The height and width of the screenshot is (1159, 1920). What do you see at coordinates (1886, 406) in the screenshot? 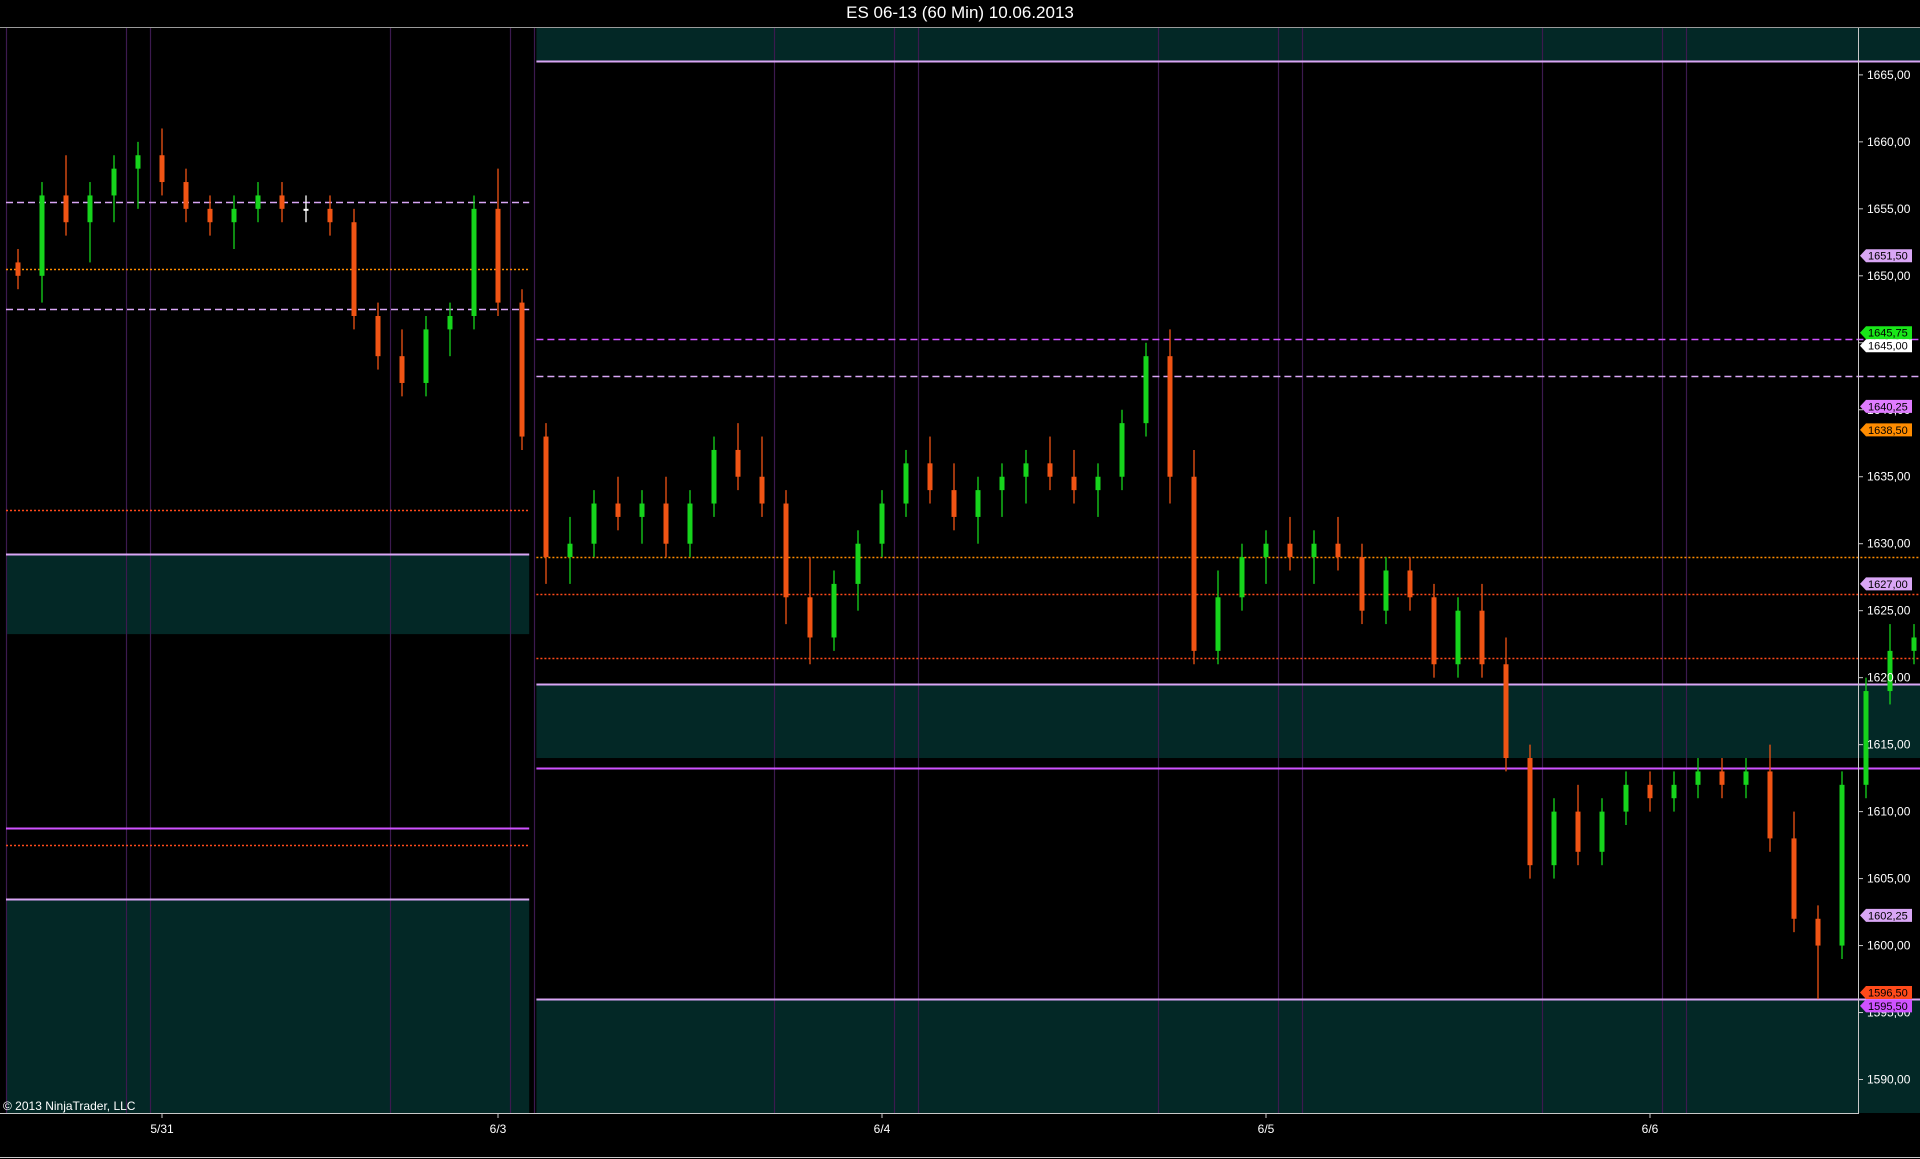
I see `price-tag: 1640,25` at bounding box center [1886, 406].